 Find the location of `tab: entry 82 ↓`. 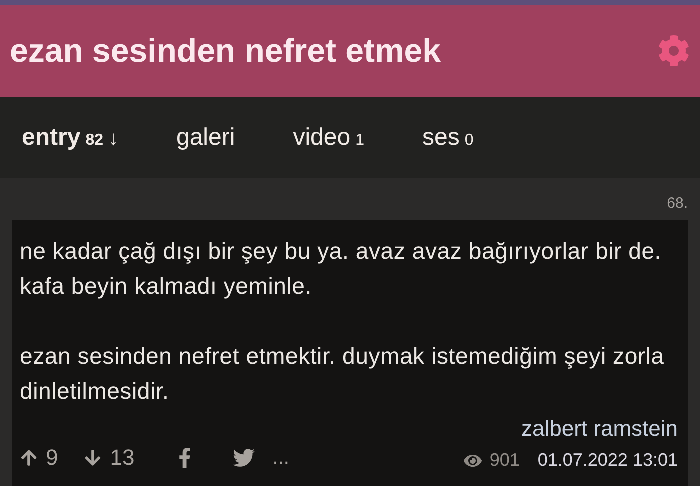

tab: entry 82 ↓ is located at coordinates (70, 138).